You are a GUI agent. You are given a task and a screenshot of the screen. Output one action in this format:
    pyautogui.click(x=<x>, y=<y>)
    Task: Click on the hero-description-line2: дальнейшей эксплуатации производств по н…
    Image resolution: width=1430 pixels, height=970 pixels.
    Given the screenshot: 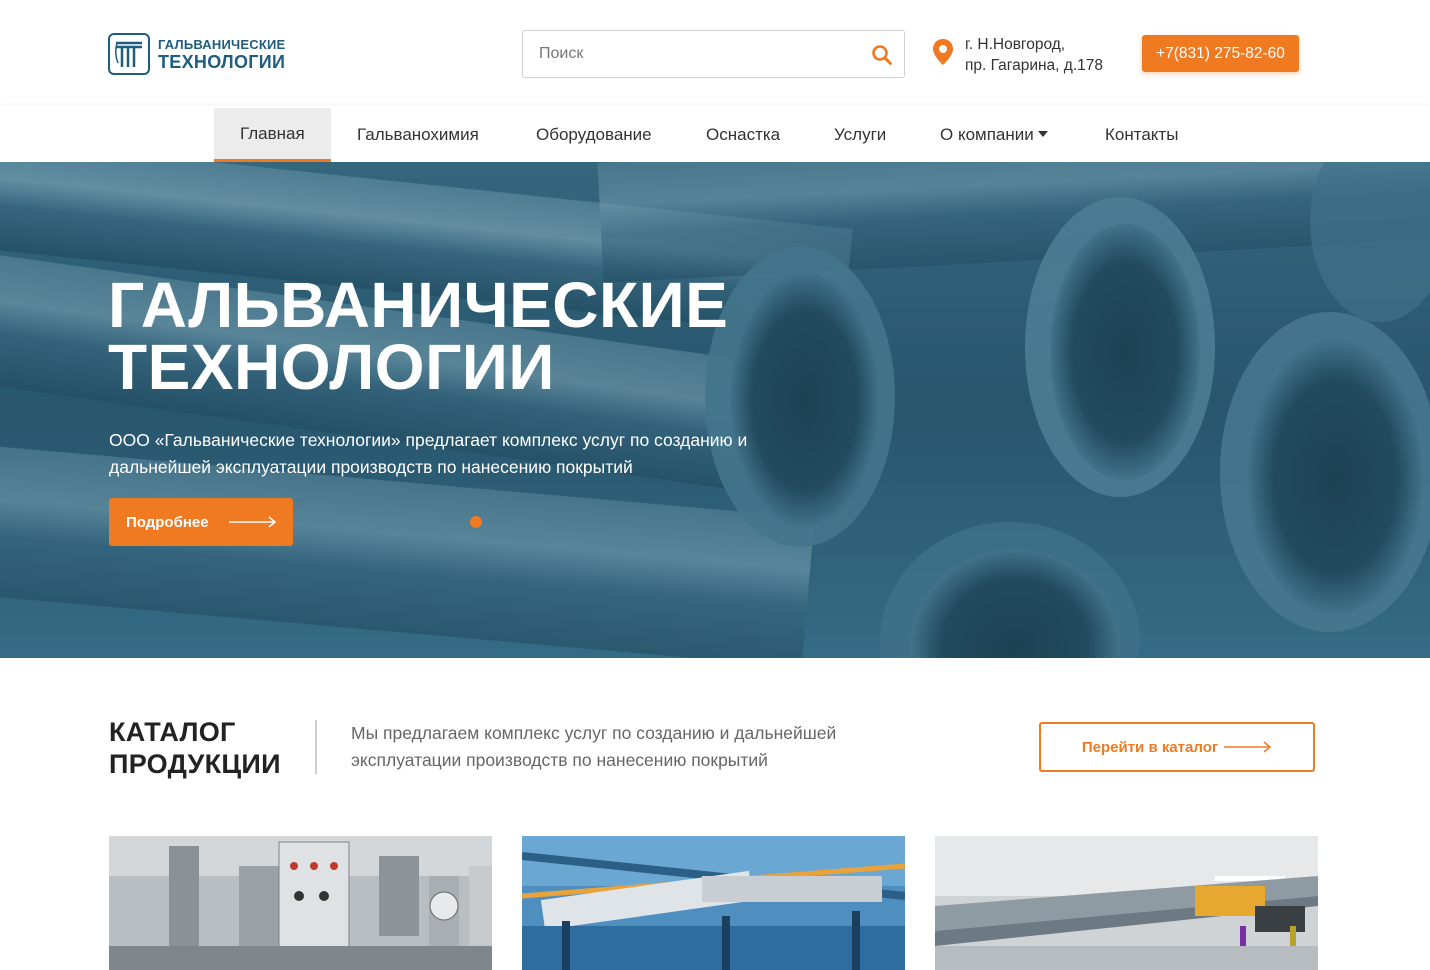 What is the action you would take?
    pyautogui.click(x=371, y=467)
    